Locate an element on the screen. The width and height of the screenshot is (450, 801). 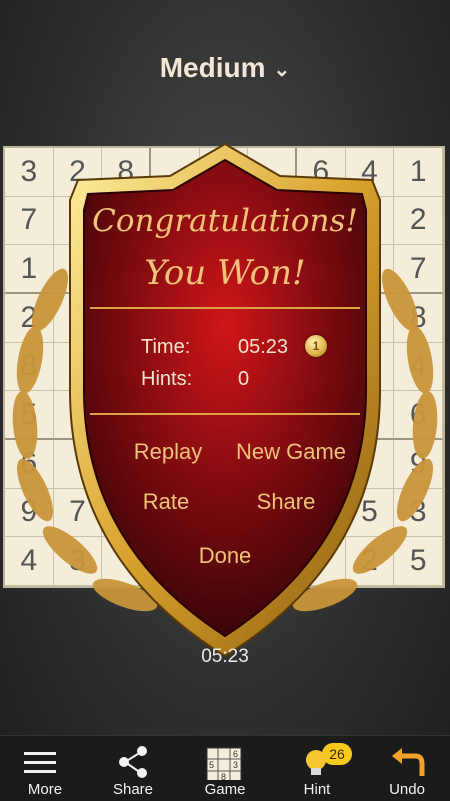
game-button: 6 5 3 8 Game is located at coordinates (225, 768).